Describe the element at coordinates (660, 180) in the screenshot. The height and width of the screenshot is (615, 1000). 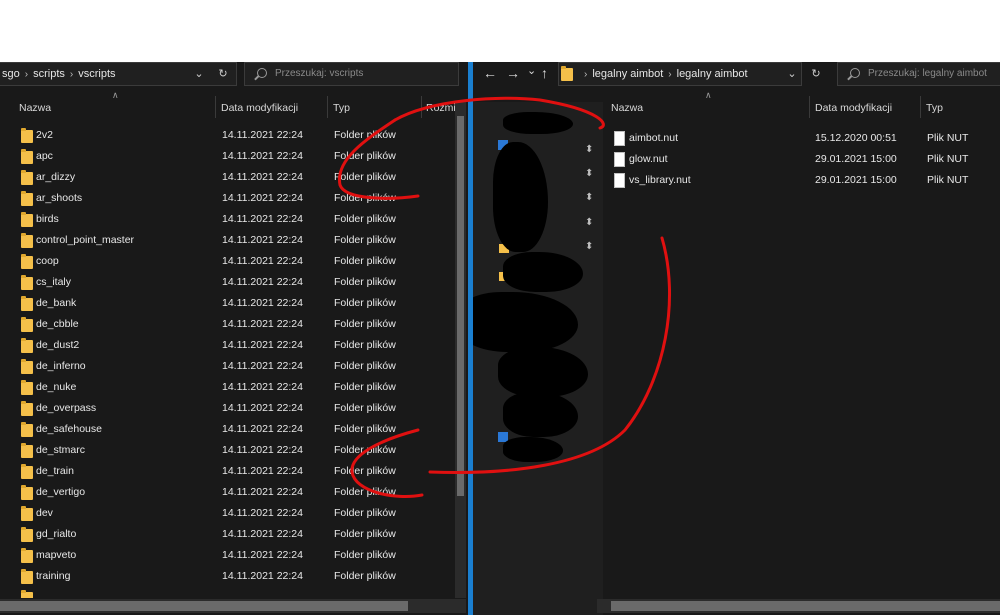
I see `row-name: vs_library.nut` at that location.